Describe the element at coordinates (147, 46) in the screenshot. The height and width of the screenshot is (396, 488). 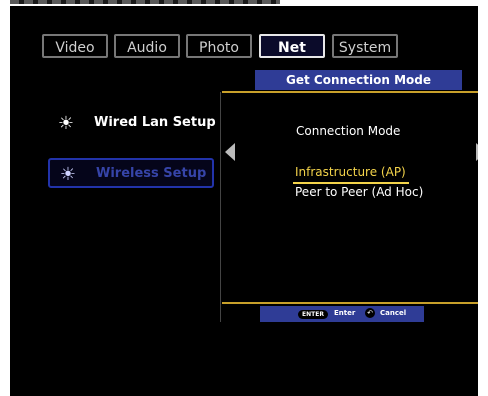
I see `tab-audio: Audio` at that location.